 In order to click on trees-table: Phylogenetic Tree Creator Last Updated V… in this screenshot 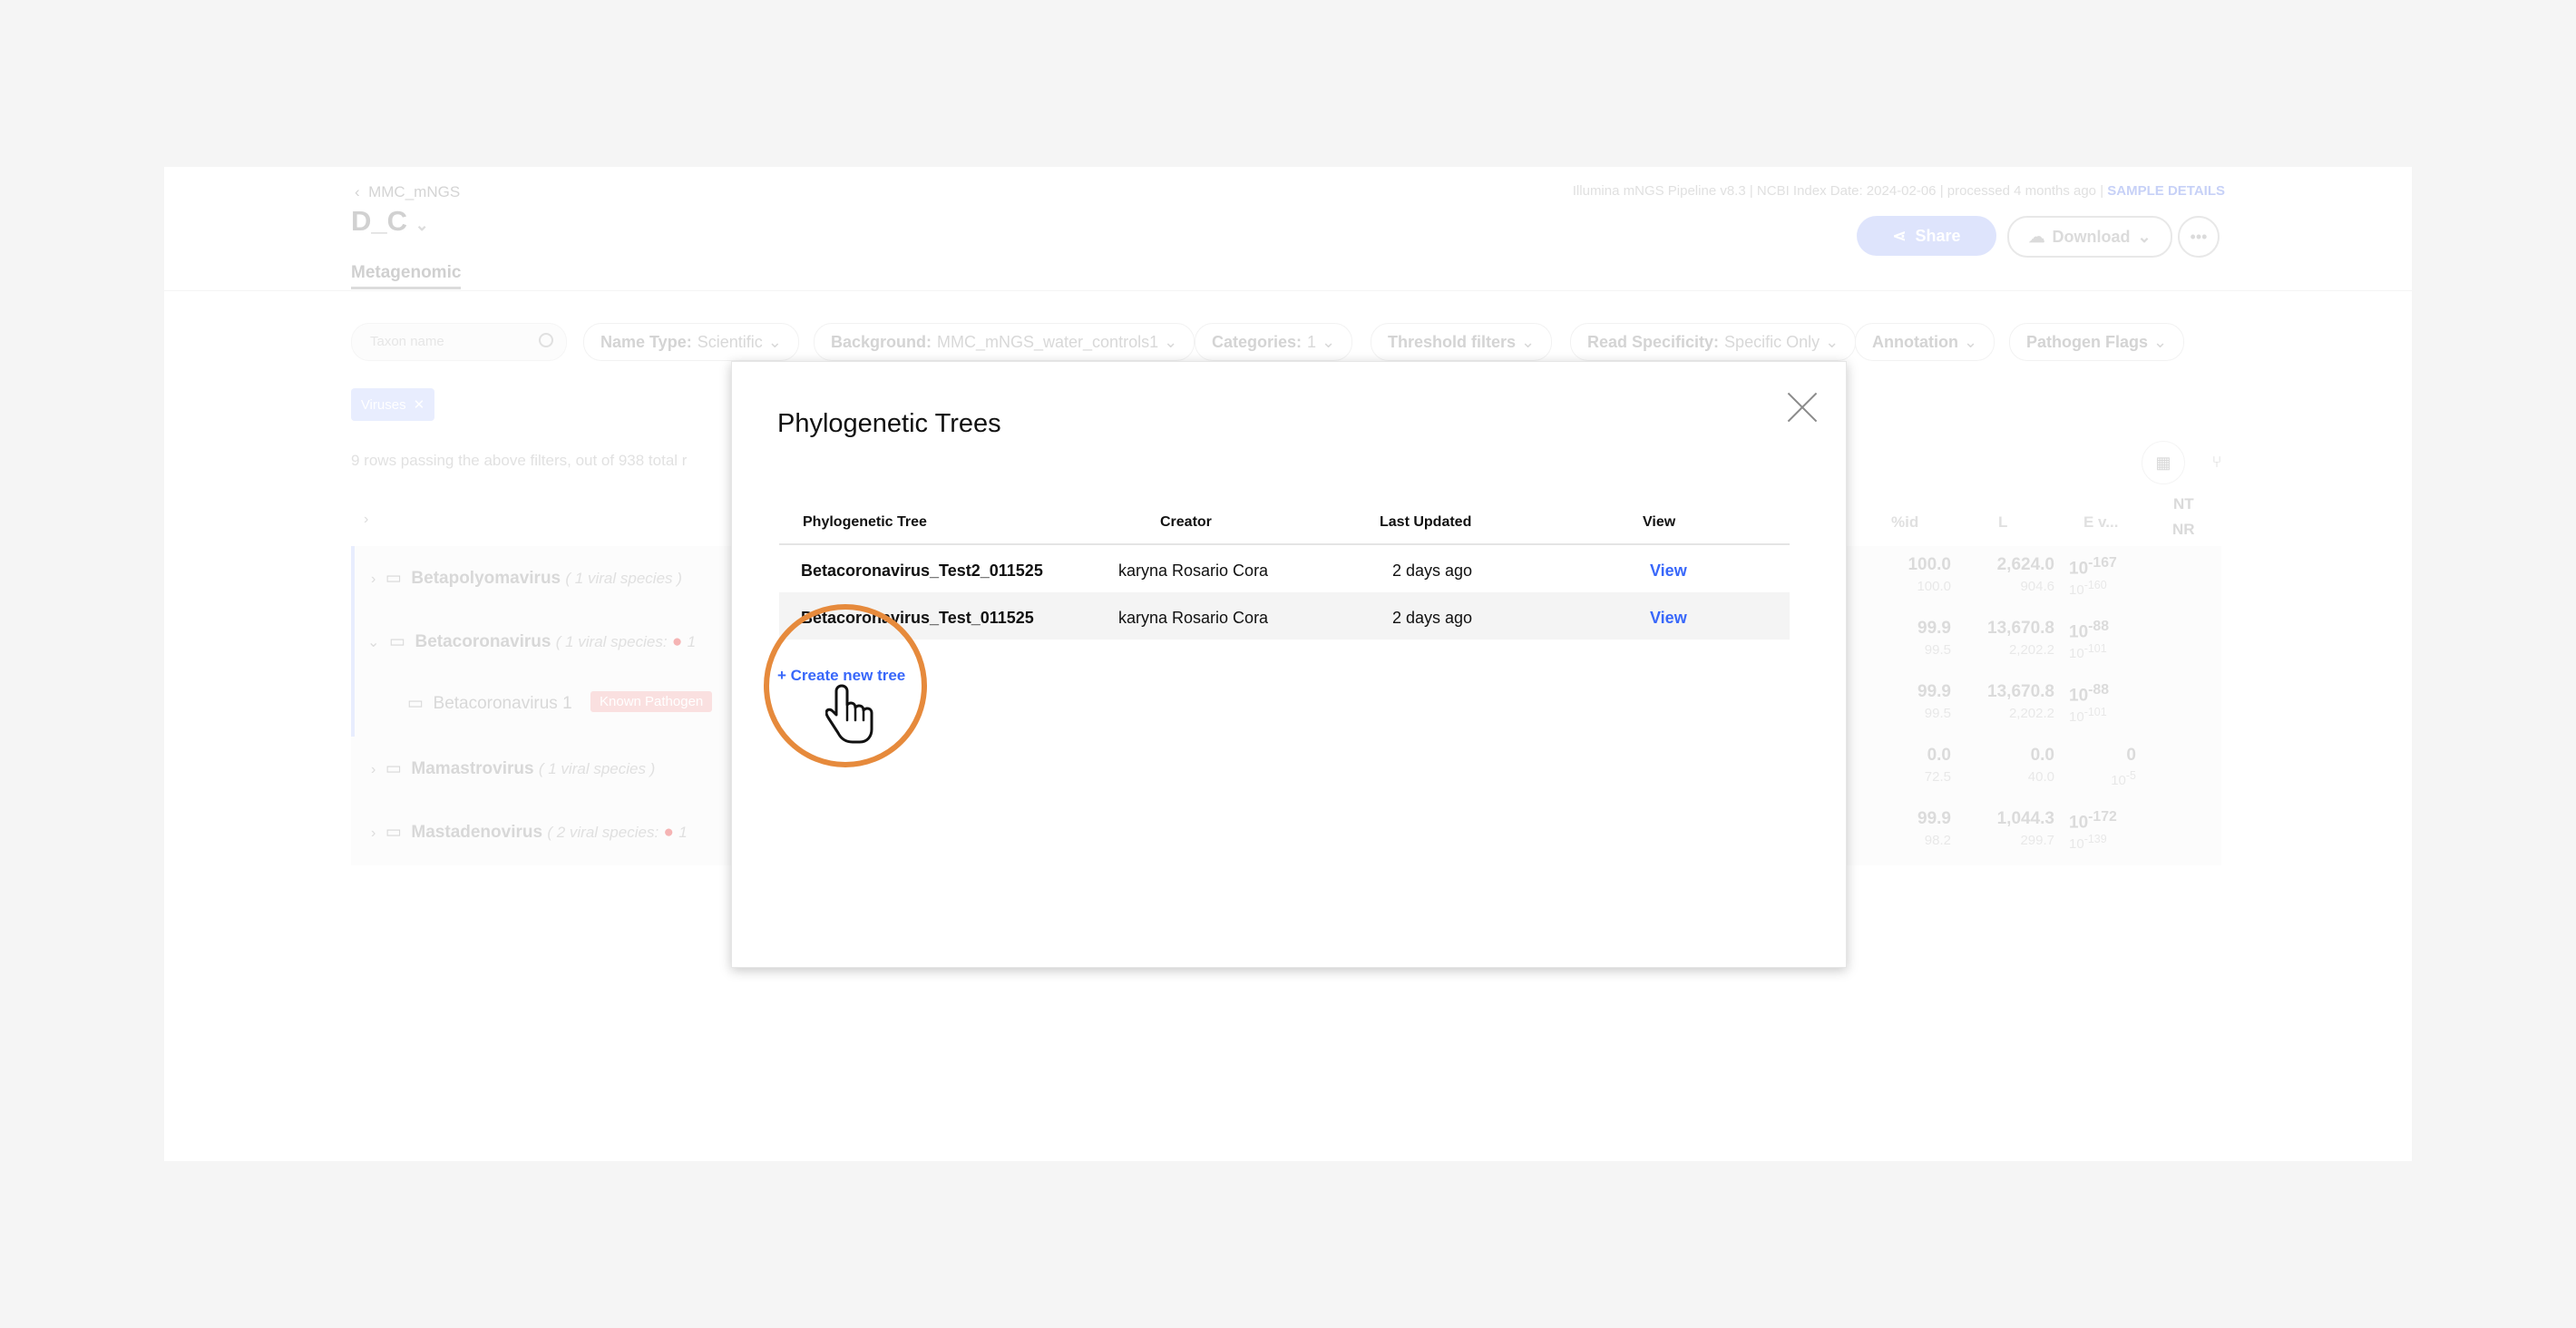, I will do `click(1284, 569)`.